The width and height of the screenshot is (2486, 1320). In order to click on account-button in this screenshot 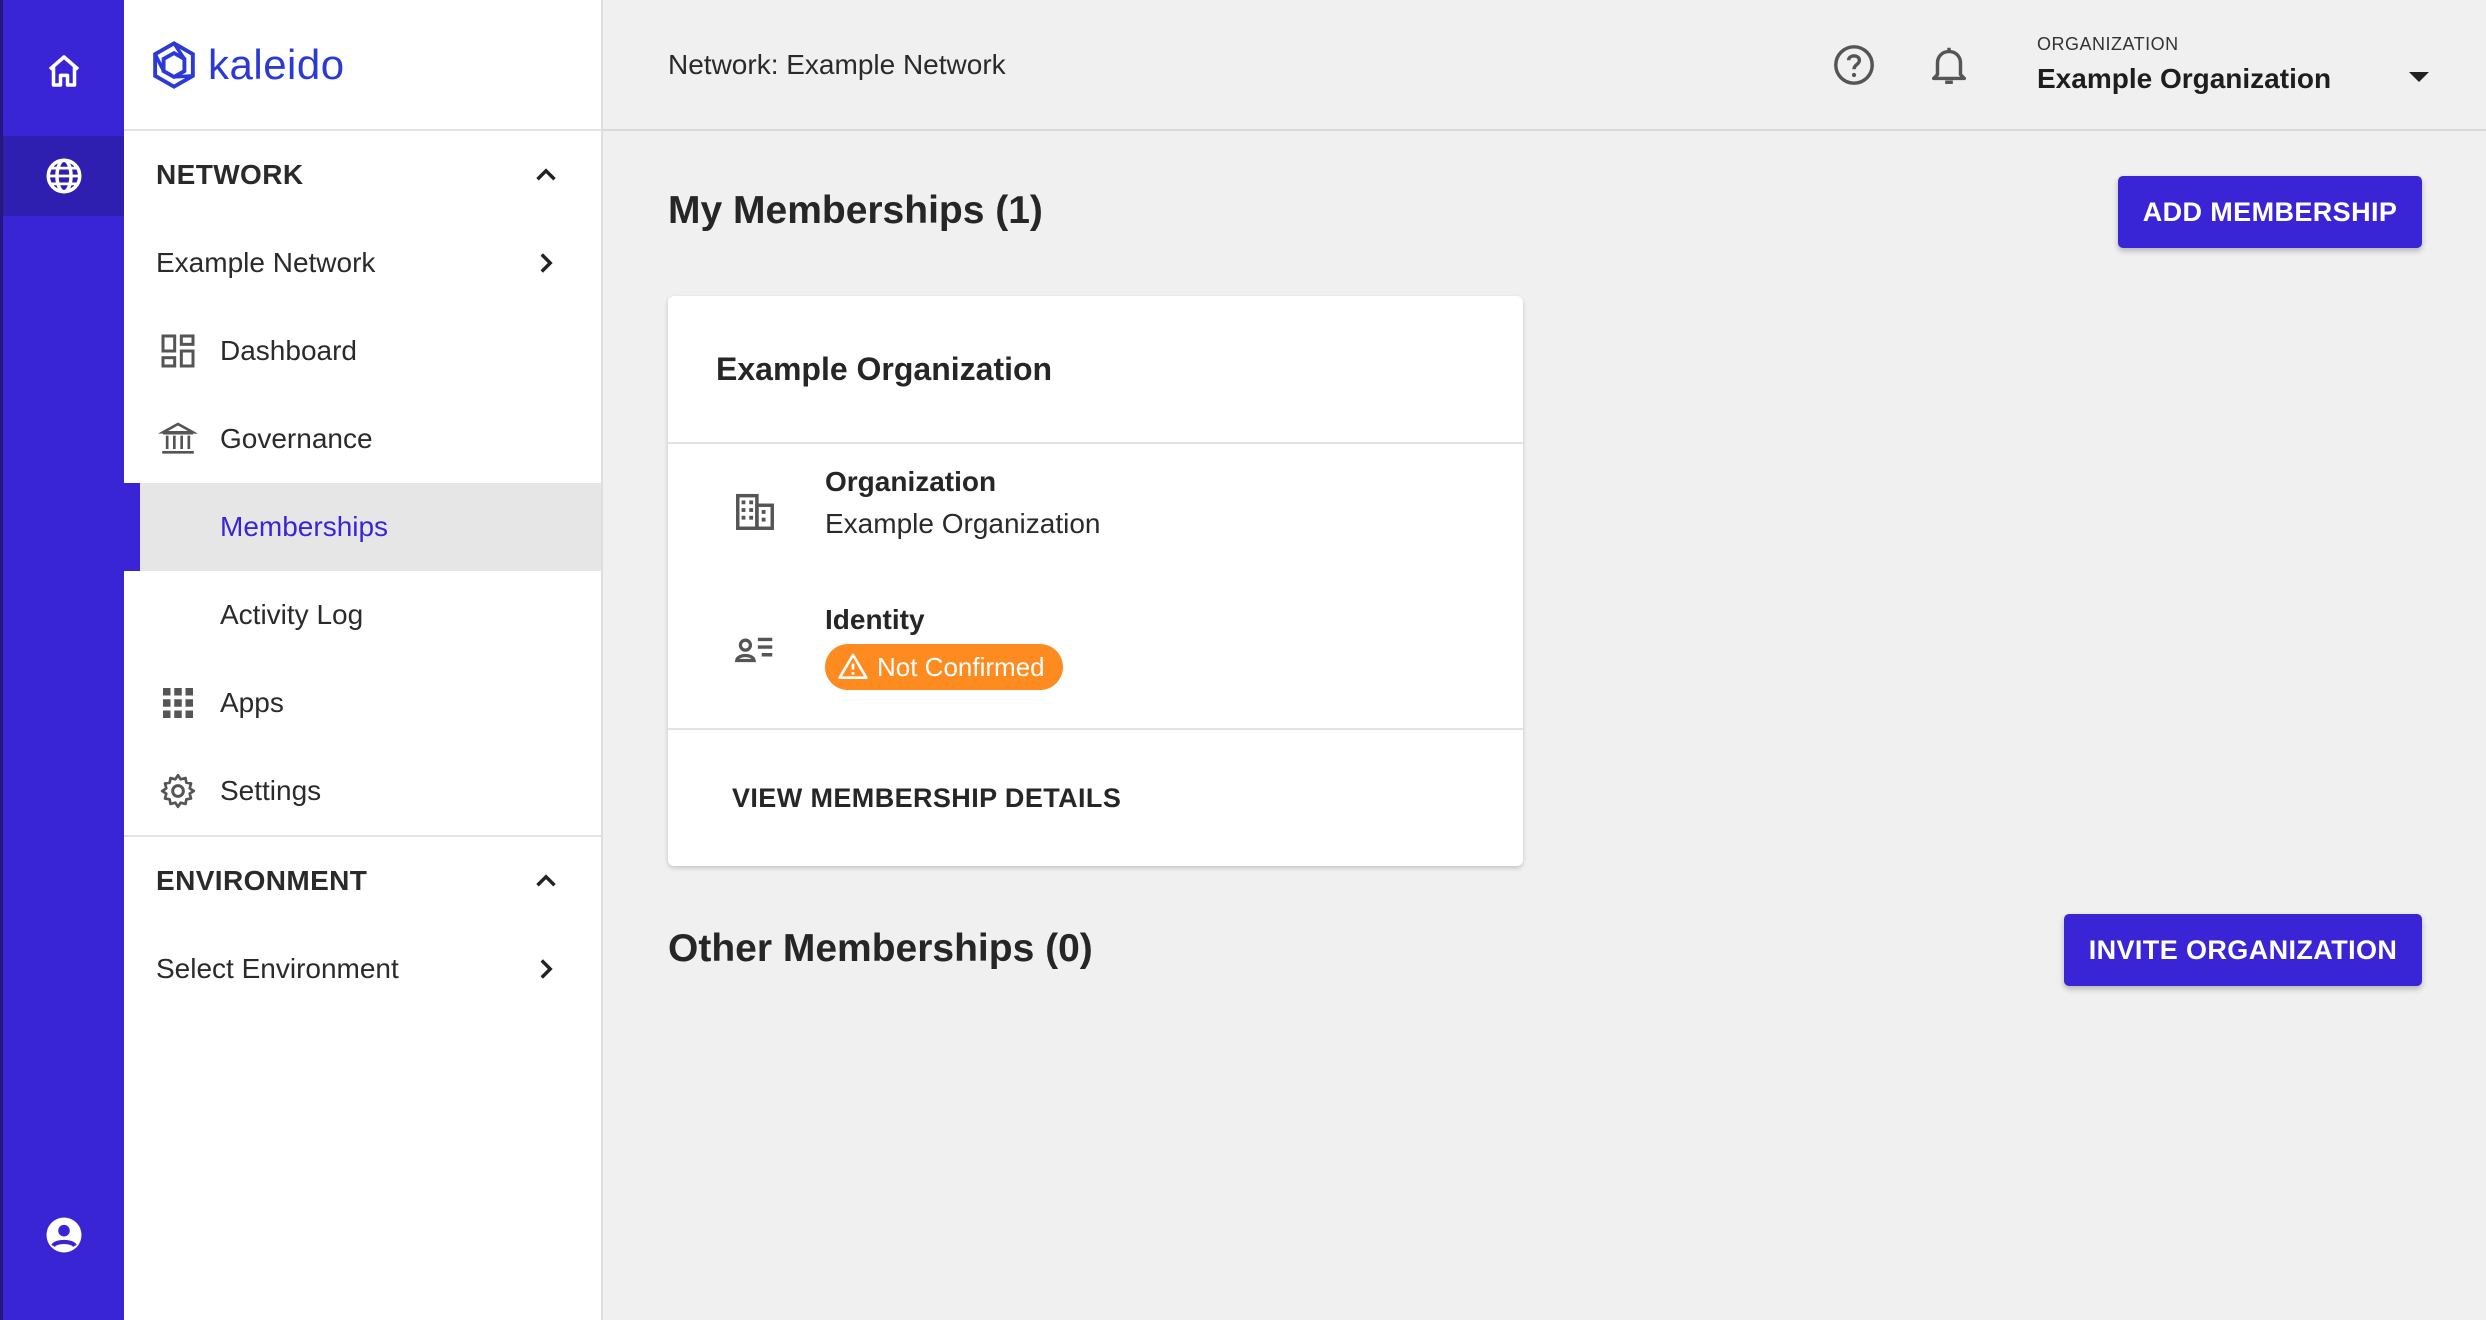, I will do `click(63, 1235)`.